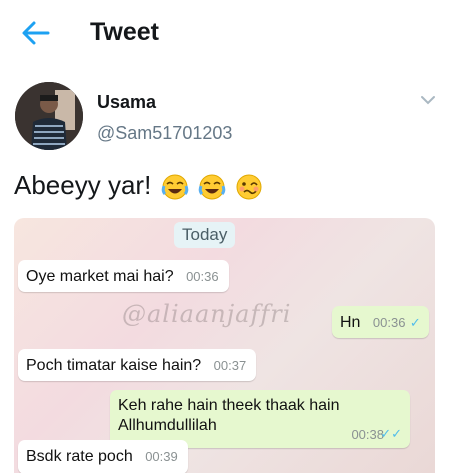 The image size is (450, 473). I want to click on message-text: Hn, so click(350, 322).